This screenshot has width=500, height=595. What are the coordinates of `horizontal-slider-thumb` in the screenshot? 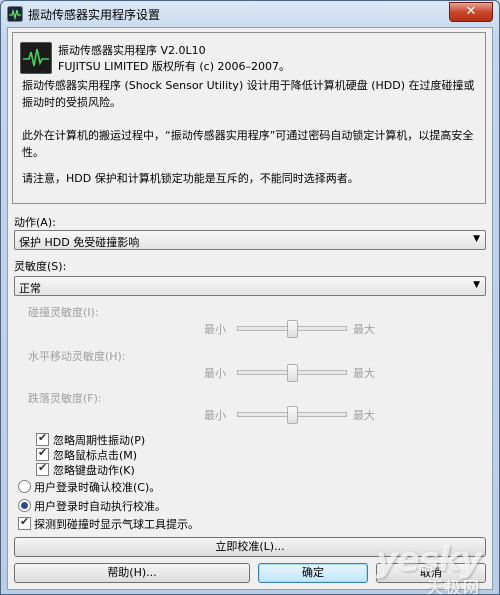 It's located at (292, 373).